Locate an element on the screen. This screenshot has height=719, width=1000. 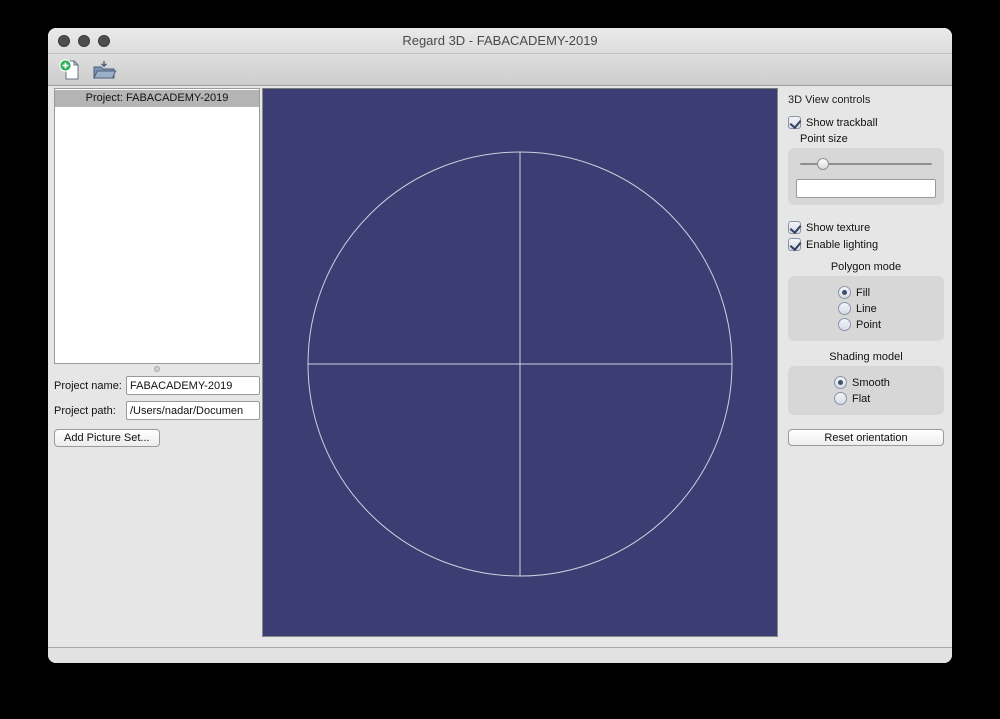
shading-flat-label: Flat is located at coordinates (861, 398).